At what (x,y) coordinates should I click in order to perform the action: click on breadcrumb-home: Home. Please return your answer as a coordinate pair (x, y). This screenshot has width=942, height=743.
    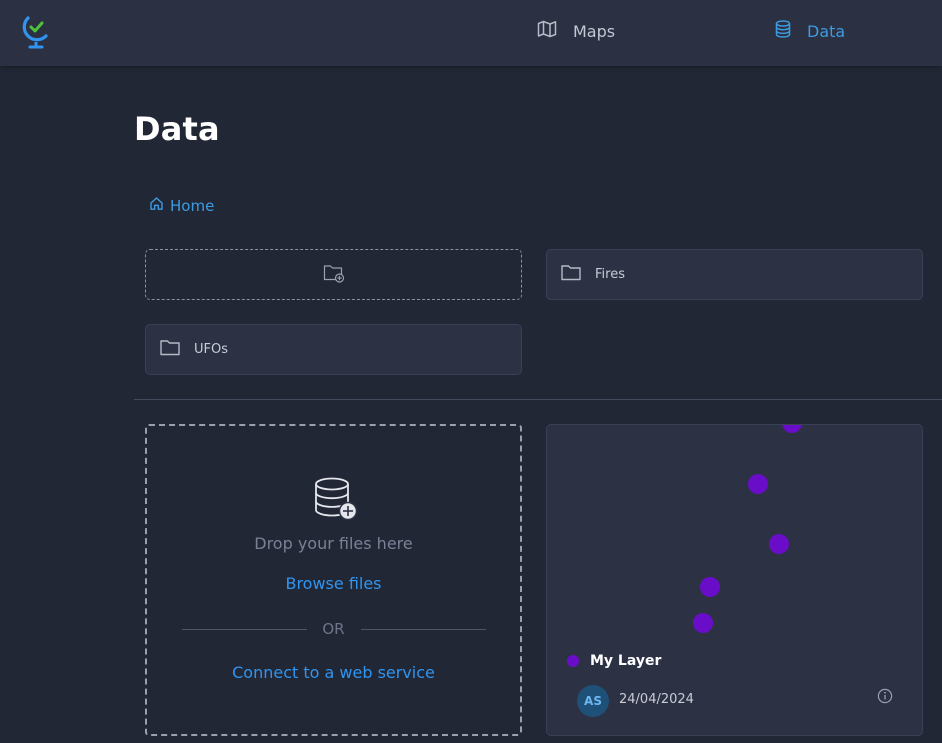
    Looking at the image, I should click on (181, 205).